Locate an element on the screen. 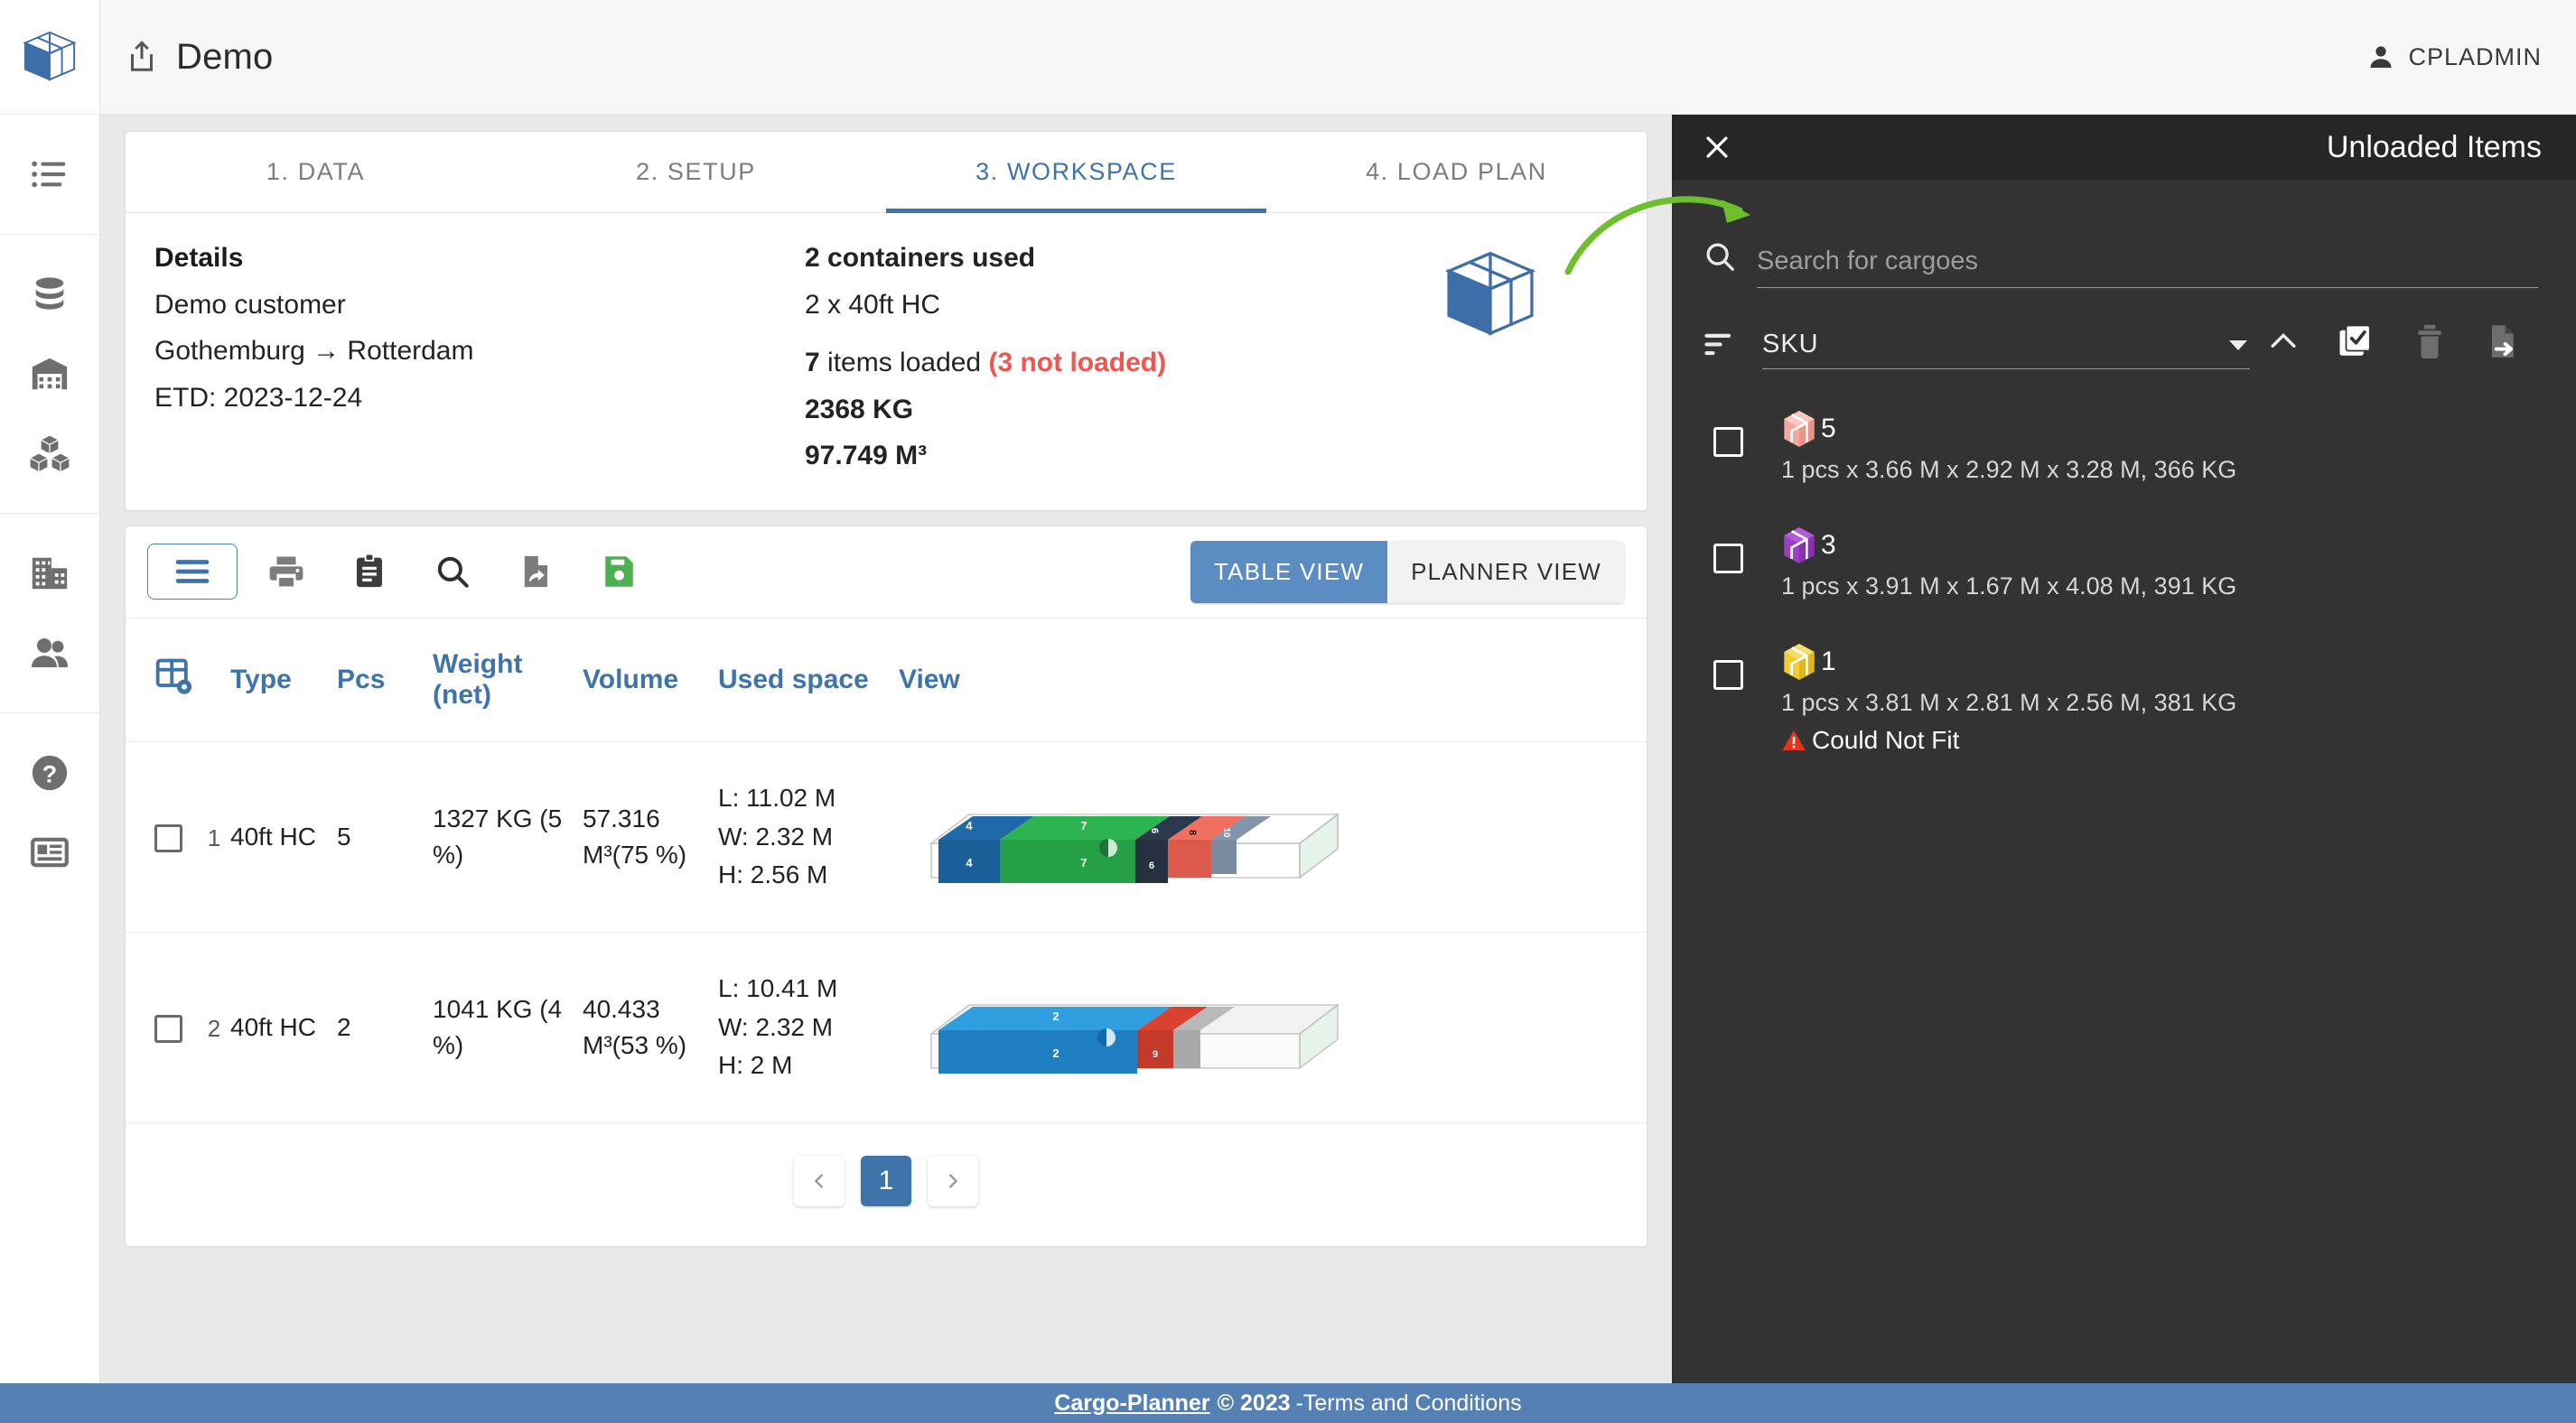 Image resolution: width=2576 pixels, height=1423 pixels. list-view-button is located at coordinates (192, 572).